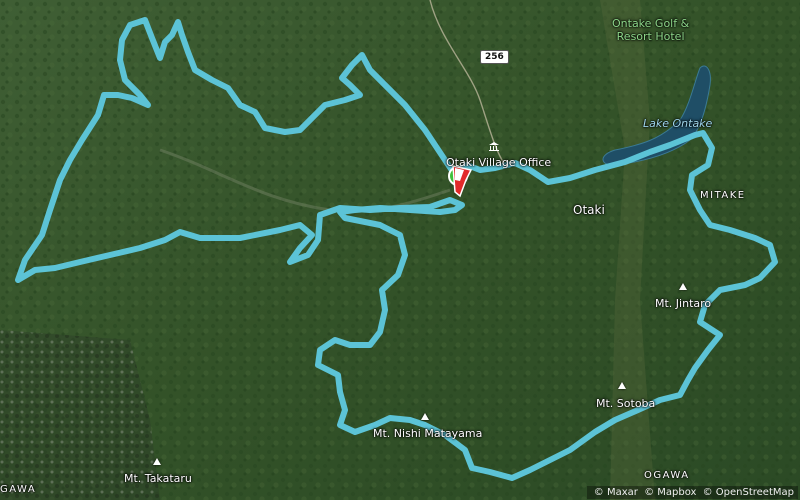 The image size is (800, 500). What do you see at coordinates (494, 146) in the screenshot?
I see `government-building-icon` at bounding box center [494, 146].